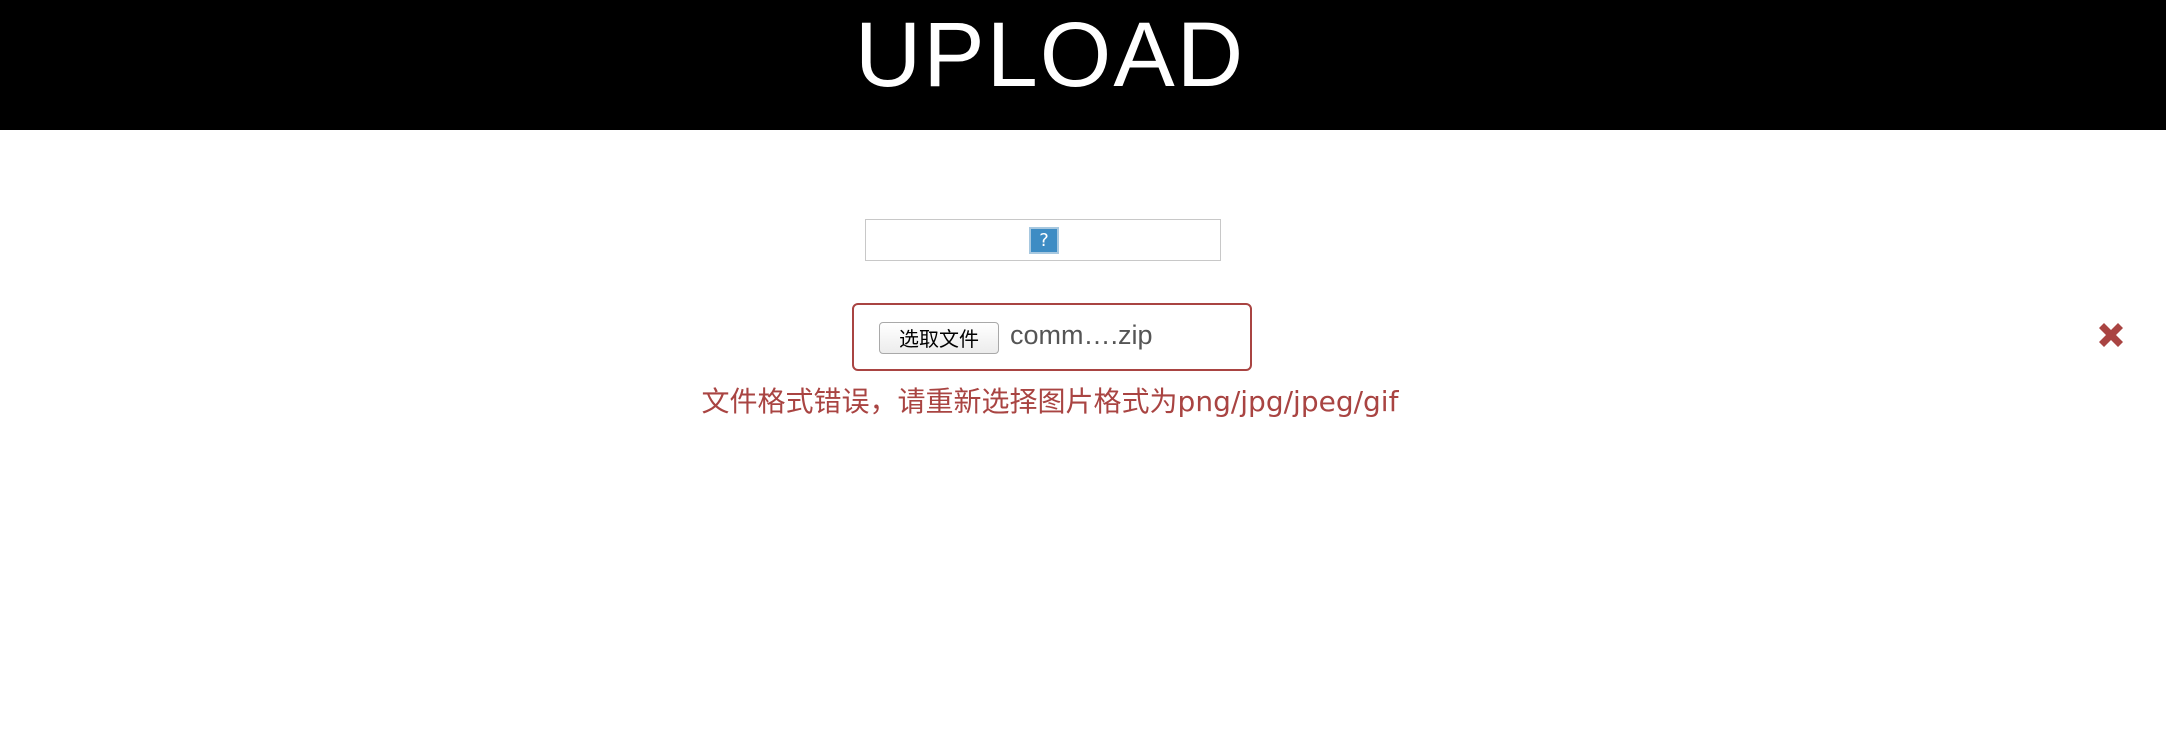 This screenshot has height=730, width=2166. I want to click on error-message: 文件格式错误，请重新选择图片格式为png/jpg/jpeg/gif, so click(1050, 401).